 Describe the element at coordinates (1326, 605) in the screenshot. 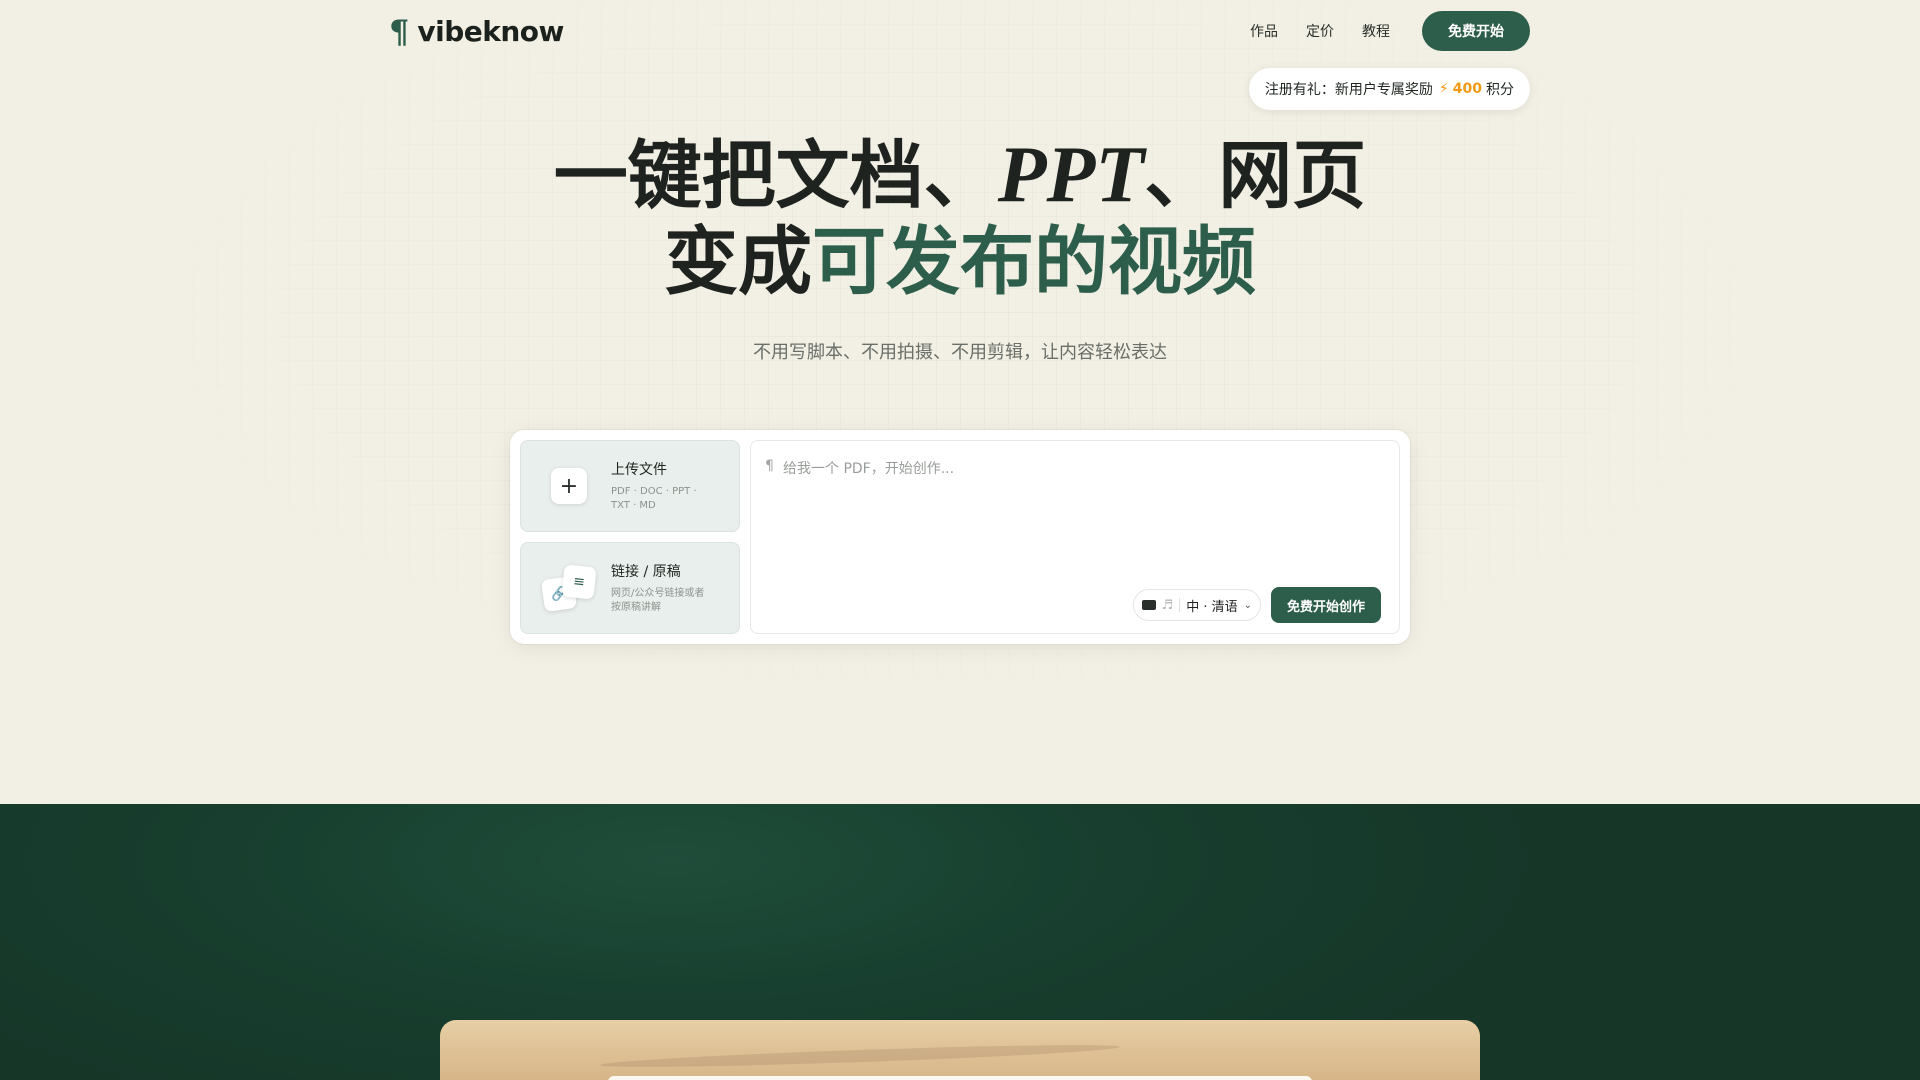

I see `start-creating-button: 免费开始创作` at that location.